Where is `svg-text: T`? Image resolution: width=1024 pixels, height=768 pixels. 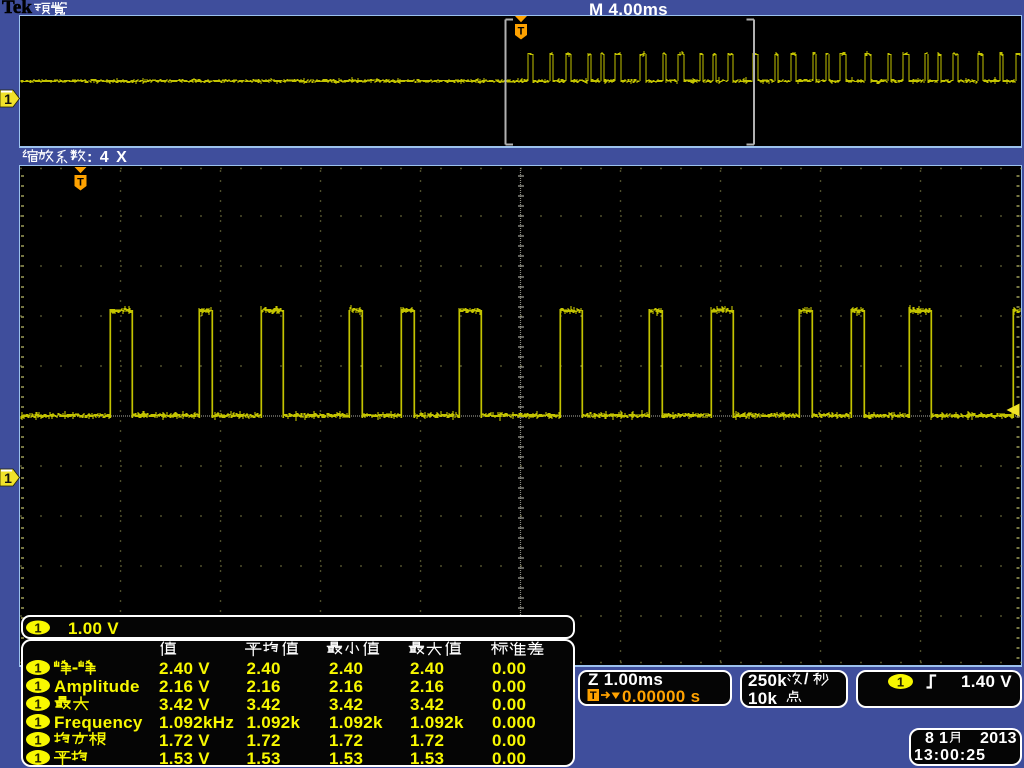 svg-text: T is located at coordinates (593, 696).